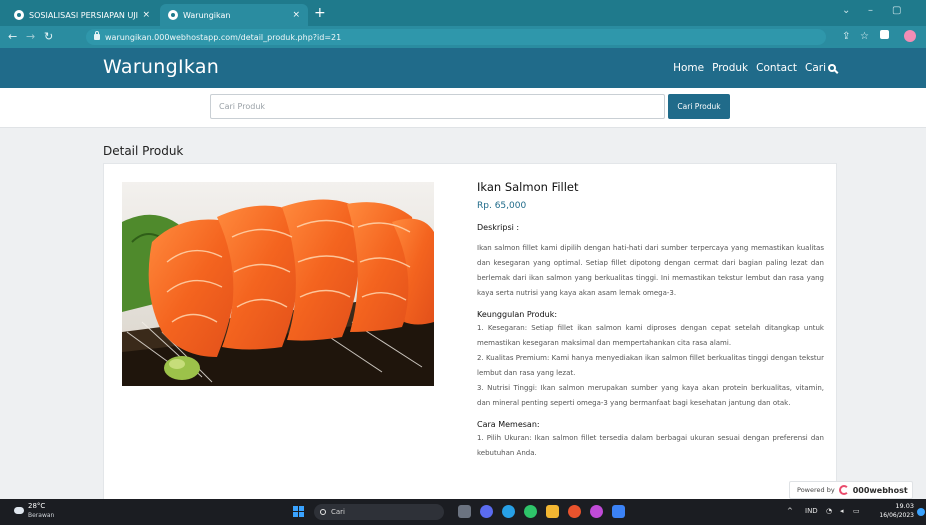 This screenshot has height=525, width=926. Describe the element at coordinates (338, 512) in the screenshot. I see `taskbar-search-label: Cari` at that location.